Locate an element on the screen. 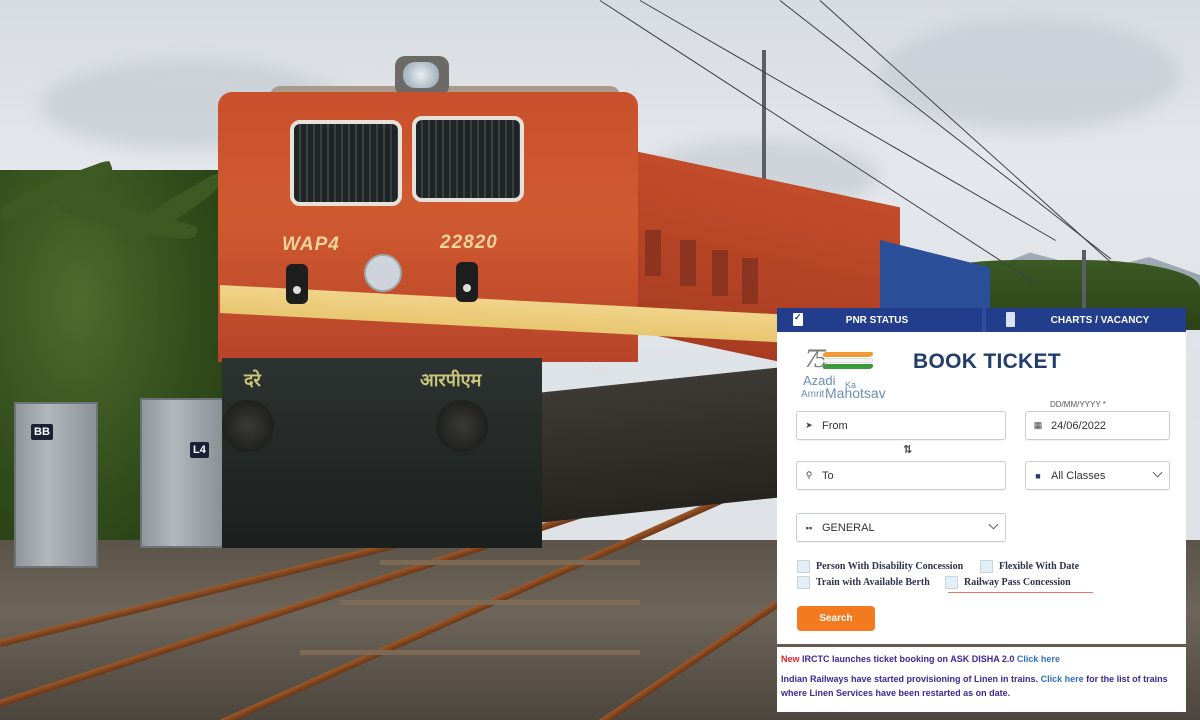 This screenshot has width=1200, height=720. cabinet-tag: BB is located at coordinates (42, 432).